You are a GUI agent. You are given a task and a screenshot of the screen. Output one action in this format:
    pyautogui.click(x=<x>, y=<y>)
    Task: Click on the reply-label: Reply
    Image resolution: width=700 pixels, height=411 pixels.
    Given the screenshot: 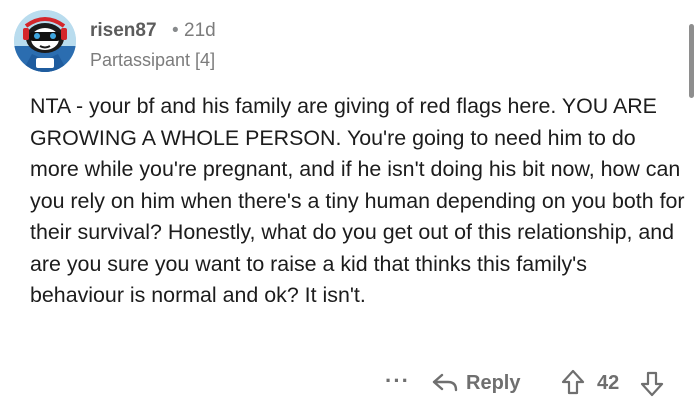 What is the action you would take?
    pyautogui.click(x=493, y=382)
    